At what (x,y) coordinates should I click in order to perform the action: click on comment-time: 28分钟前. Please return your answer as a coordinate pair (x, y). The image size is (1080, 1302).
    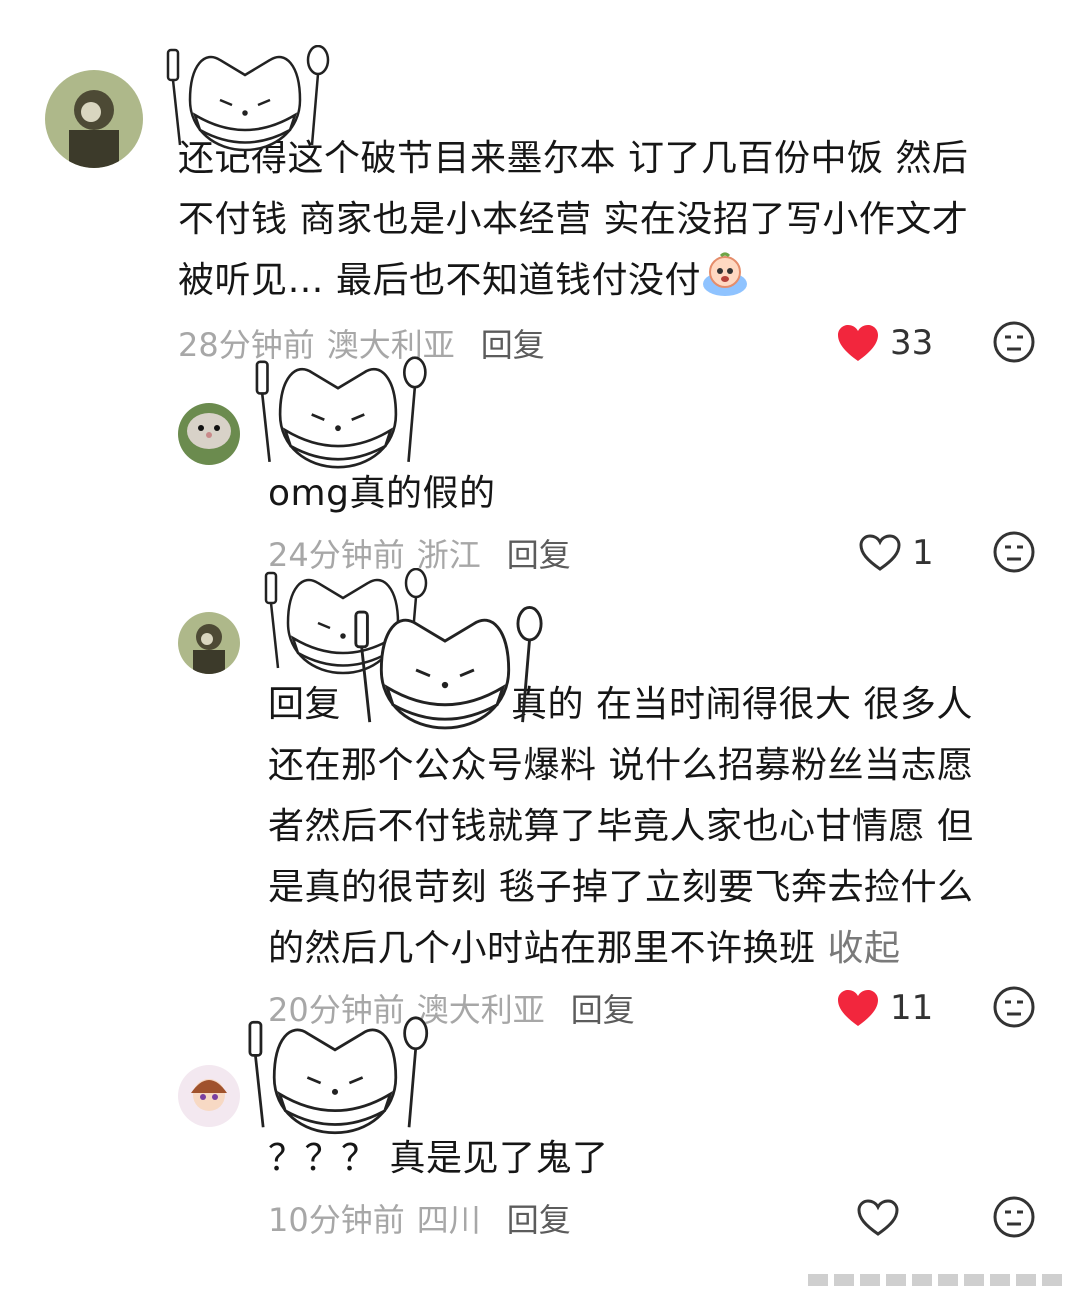
    Looking at the image, I should click on (246, 345).